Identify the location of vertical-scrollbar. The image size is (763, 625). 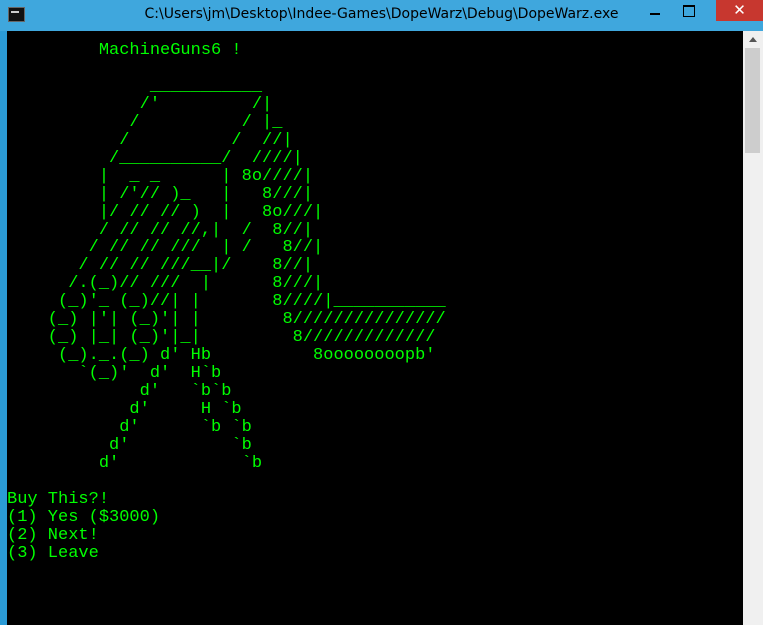
(753, 328).